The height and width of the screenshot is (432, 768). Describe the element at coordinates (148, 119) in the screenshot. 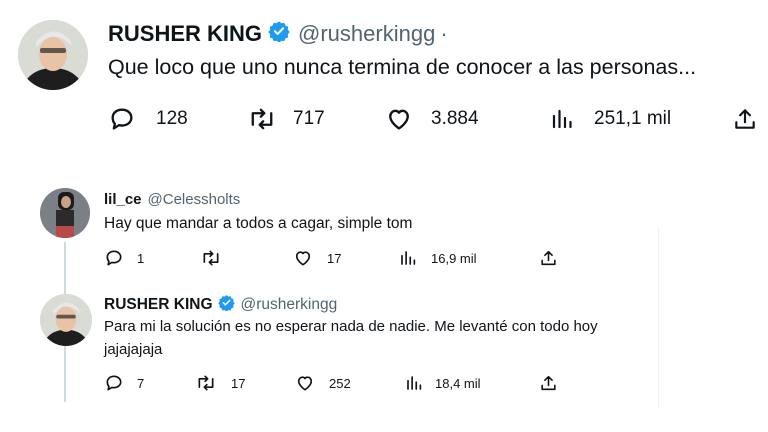

I see `reply-button: 128` at that location.